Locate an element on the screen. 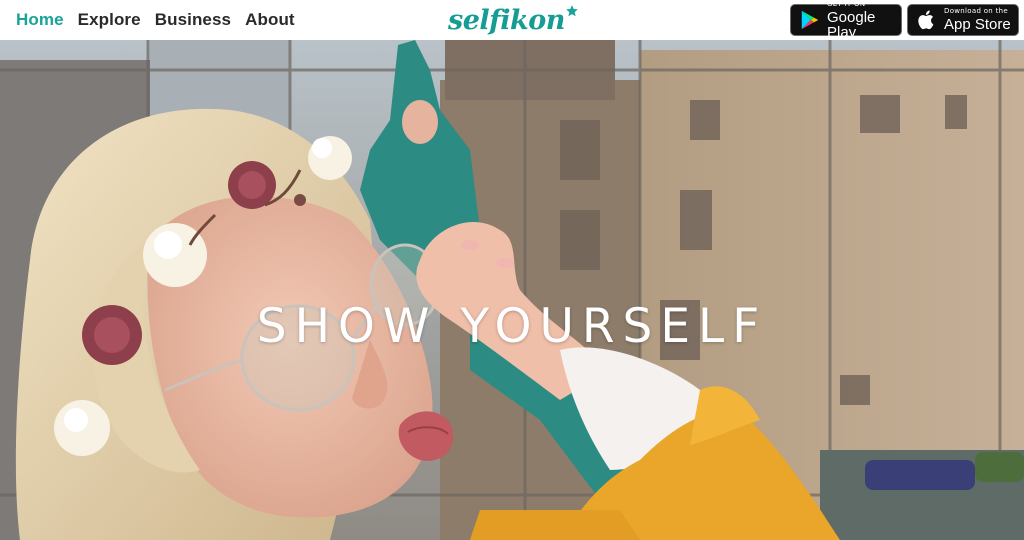  google-play-text: GET IT ON Google Play is located at coordinates (864, 20).